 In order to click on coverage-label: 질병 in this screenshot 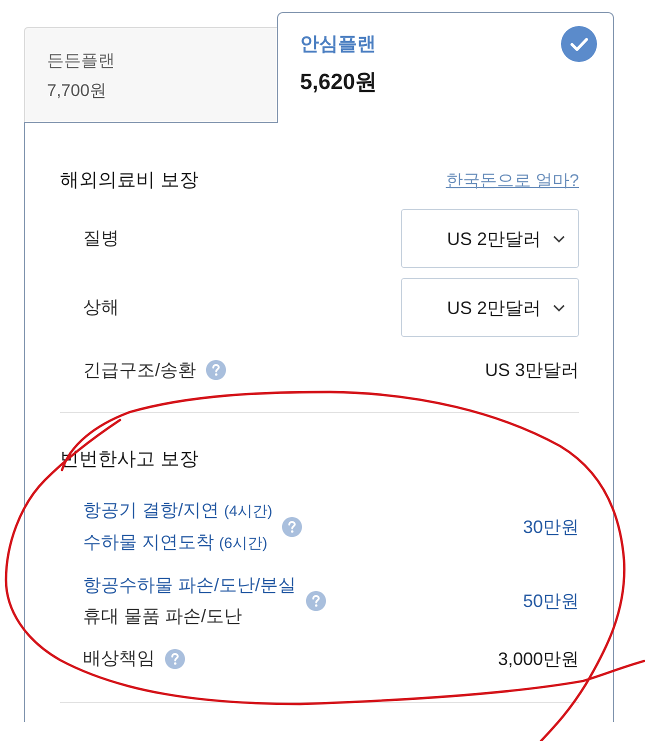, I will do `click(101, 238)`.